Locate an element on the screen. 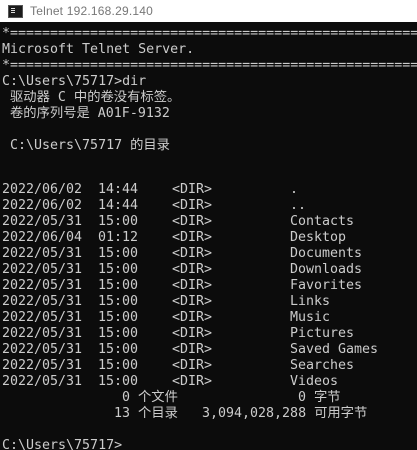 The width and height of the screenshot is (417, 450). list-item: 2022/05/31 15:00 <DIR> Links is located at coordinates (209, 302).